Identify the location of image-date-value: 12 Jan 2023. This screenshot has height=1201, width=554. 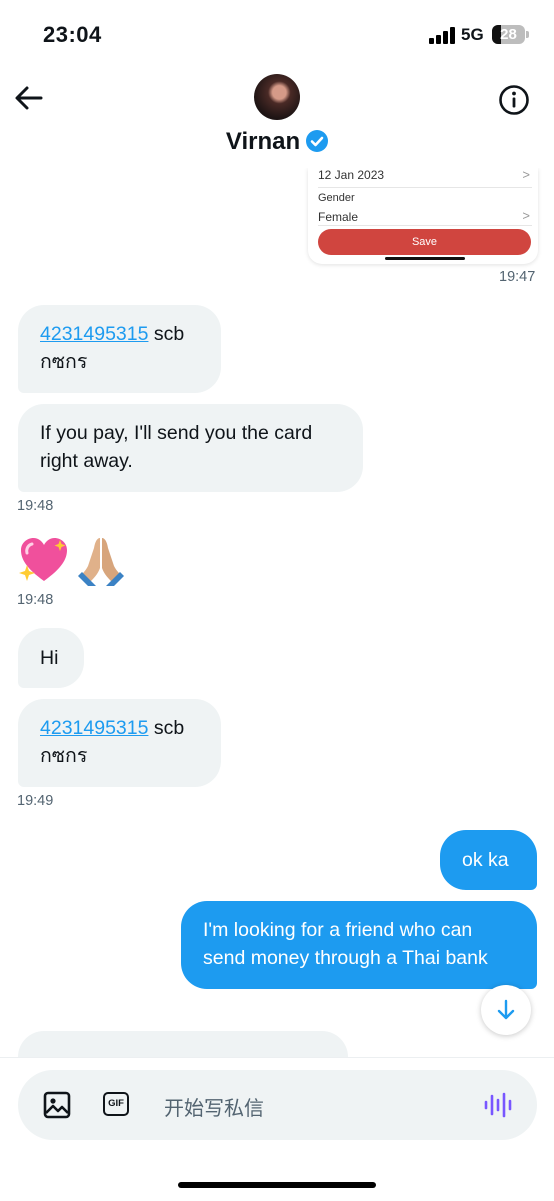
(351, 175).